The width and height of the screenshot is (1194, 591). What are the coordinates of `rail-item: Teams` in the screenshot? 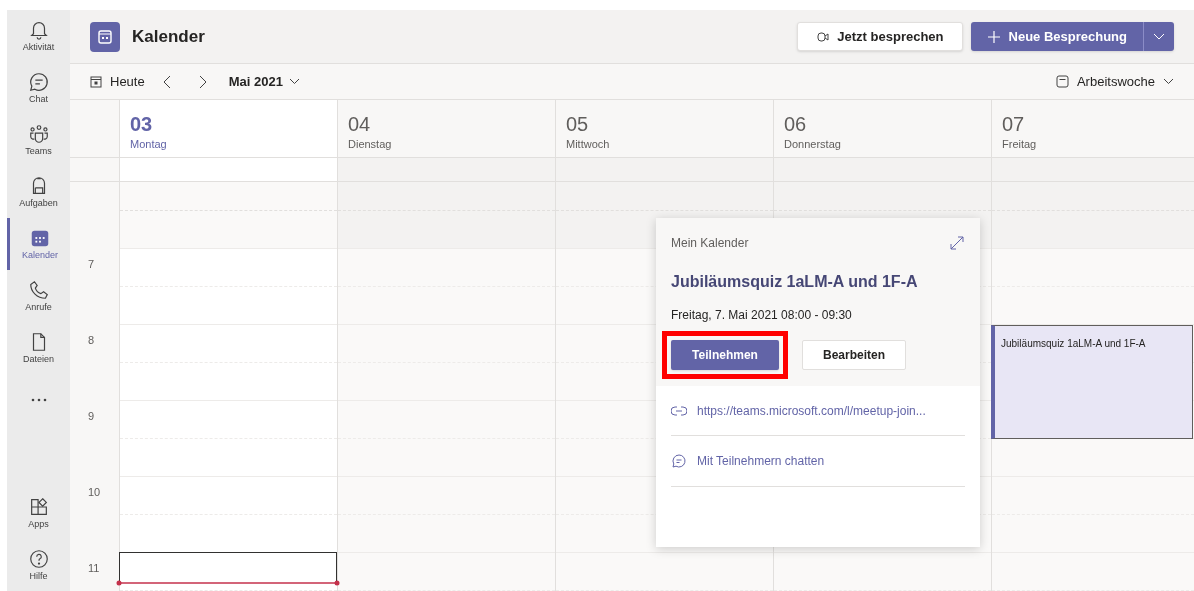 It's located at (38, 140).